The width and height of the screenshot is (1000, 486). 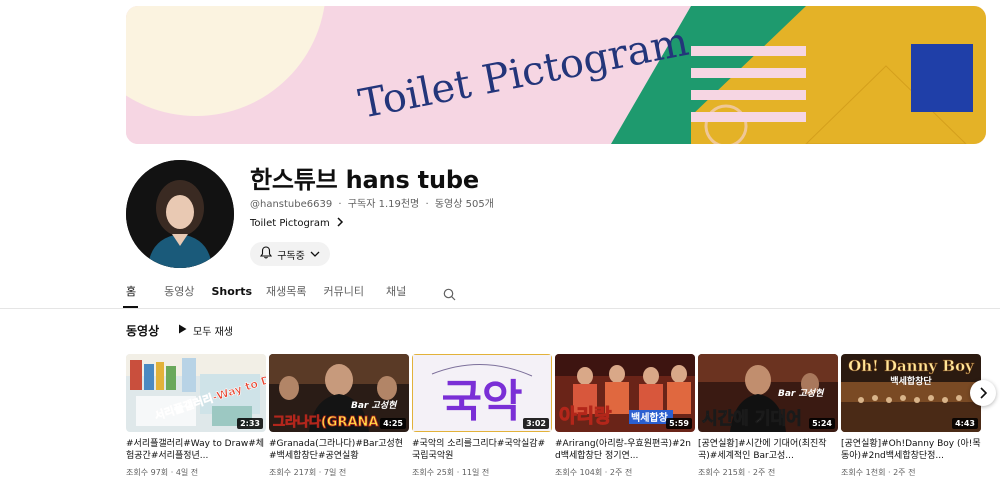 I want to click on play-all-button: 모두 재생, so click(x=205, y=330).